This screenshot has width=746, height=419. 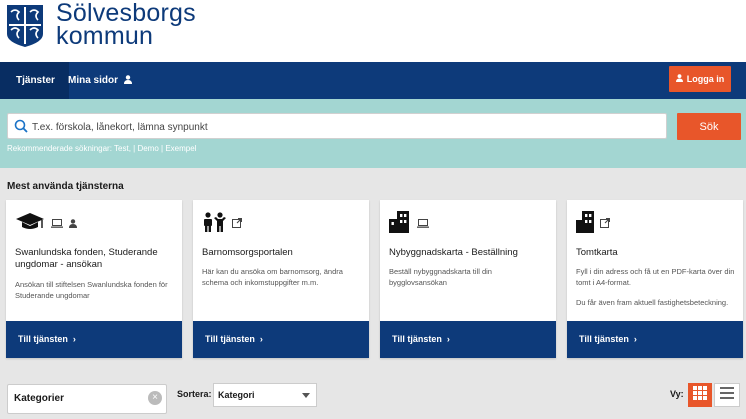 What do you see at coordinates (59, 148) in the screenshot?
I see `recommended-label: Rekommenderade sökningar:` at bounding box center [59, 148].